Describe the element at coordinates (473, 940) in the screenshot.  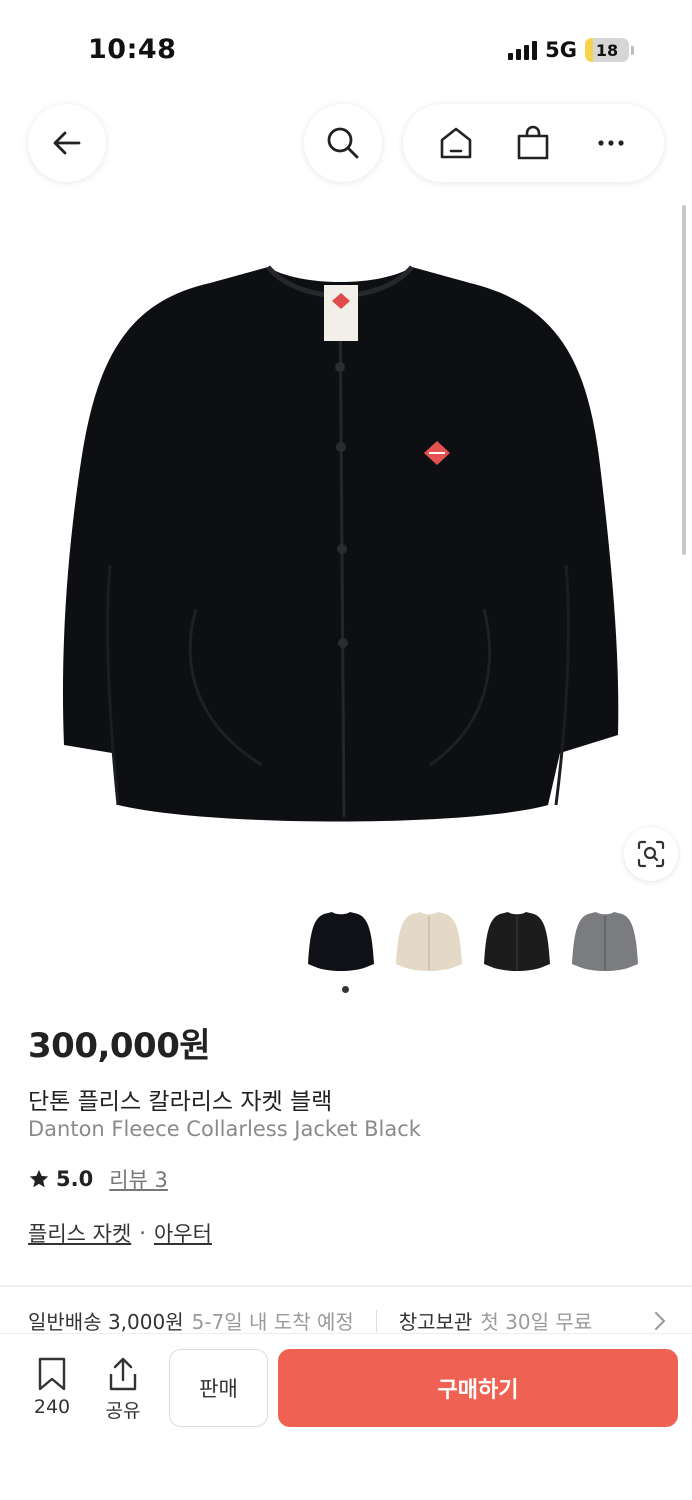
I see `thumbnail-strip` at that location.